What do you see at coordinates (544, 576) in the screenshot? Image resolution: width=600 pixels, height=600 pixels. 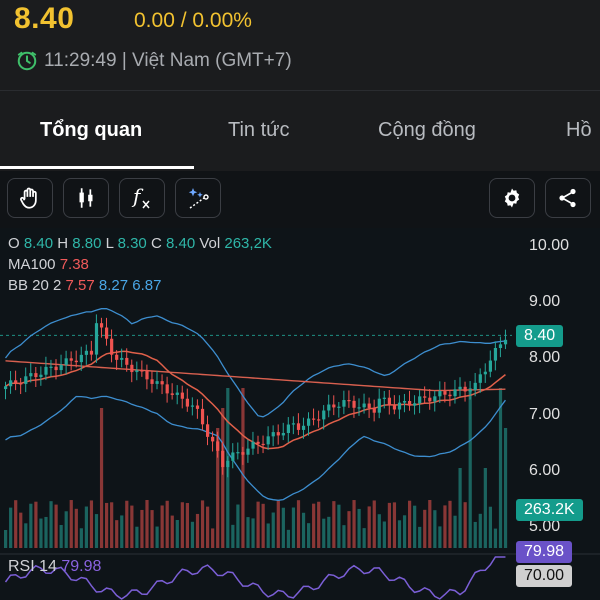 I see `rsi-level-tag: 70.00` at bounding box center [544, 576].